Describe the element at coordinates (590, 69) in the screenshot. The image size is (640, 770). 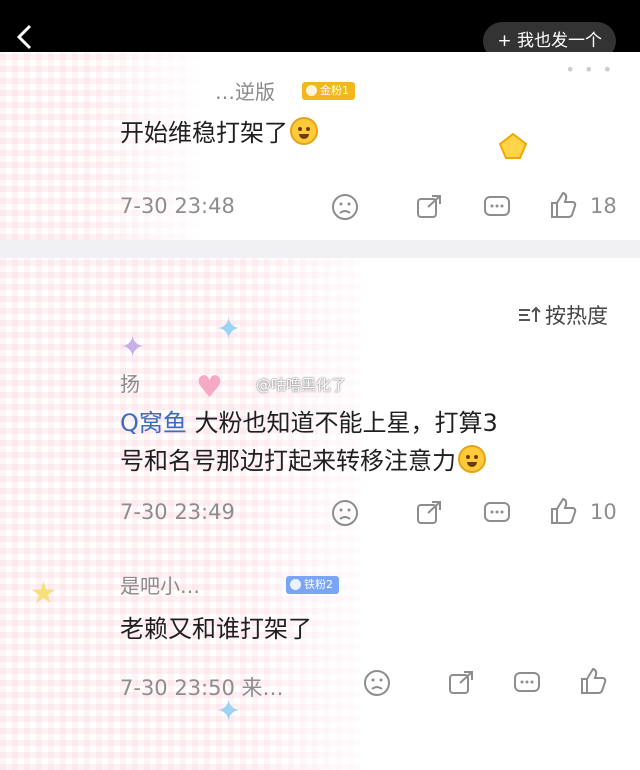
I see `more-dots-icon: • • •` at that location.